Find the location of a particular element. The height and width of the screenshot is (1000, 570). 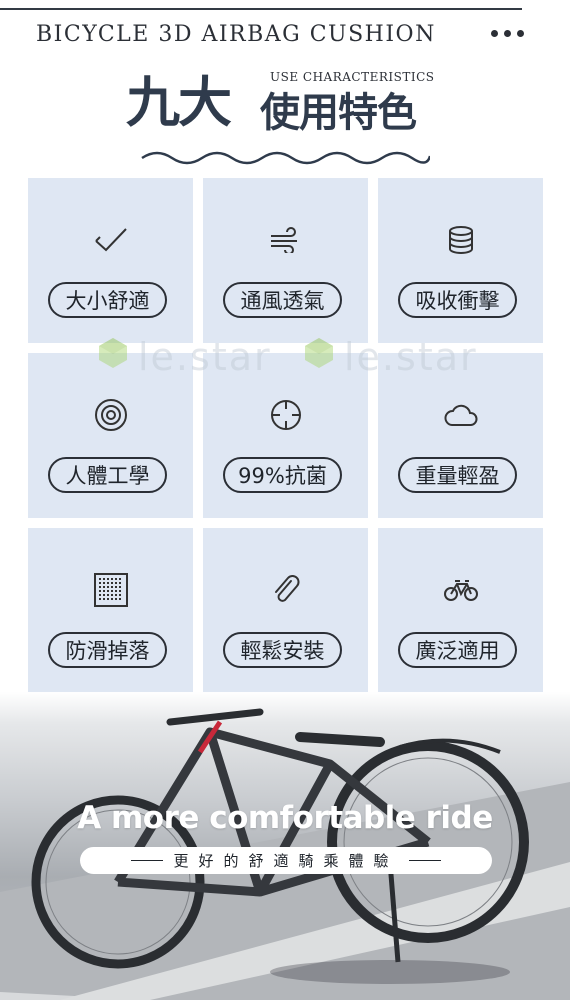

headline-subtitle: USE CHARACTERISTICS is located at coordinates (352, 77).